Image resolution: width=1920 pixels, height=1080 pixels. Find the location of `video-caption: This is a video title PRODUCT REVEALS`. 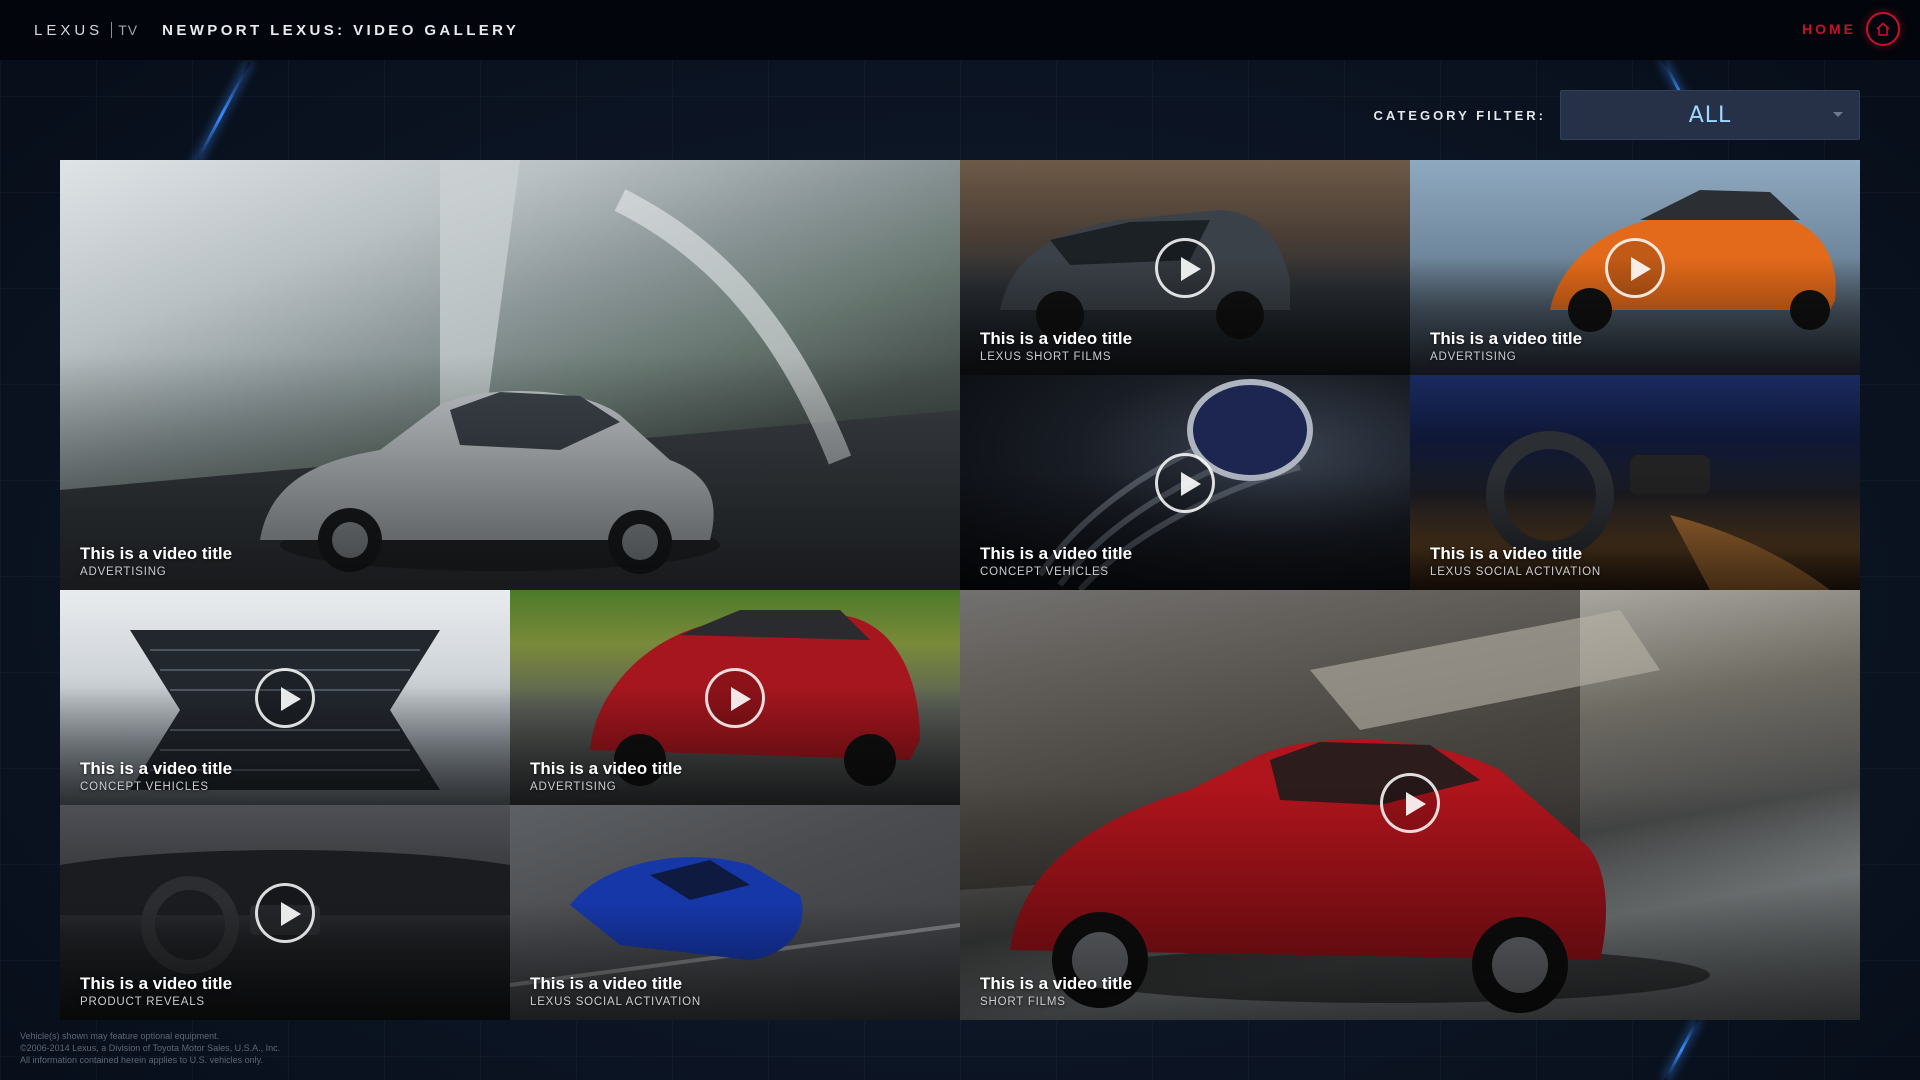

video-caption: This is a video title PRODUCT REVEALS is located at coordinates (156, 991).